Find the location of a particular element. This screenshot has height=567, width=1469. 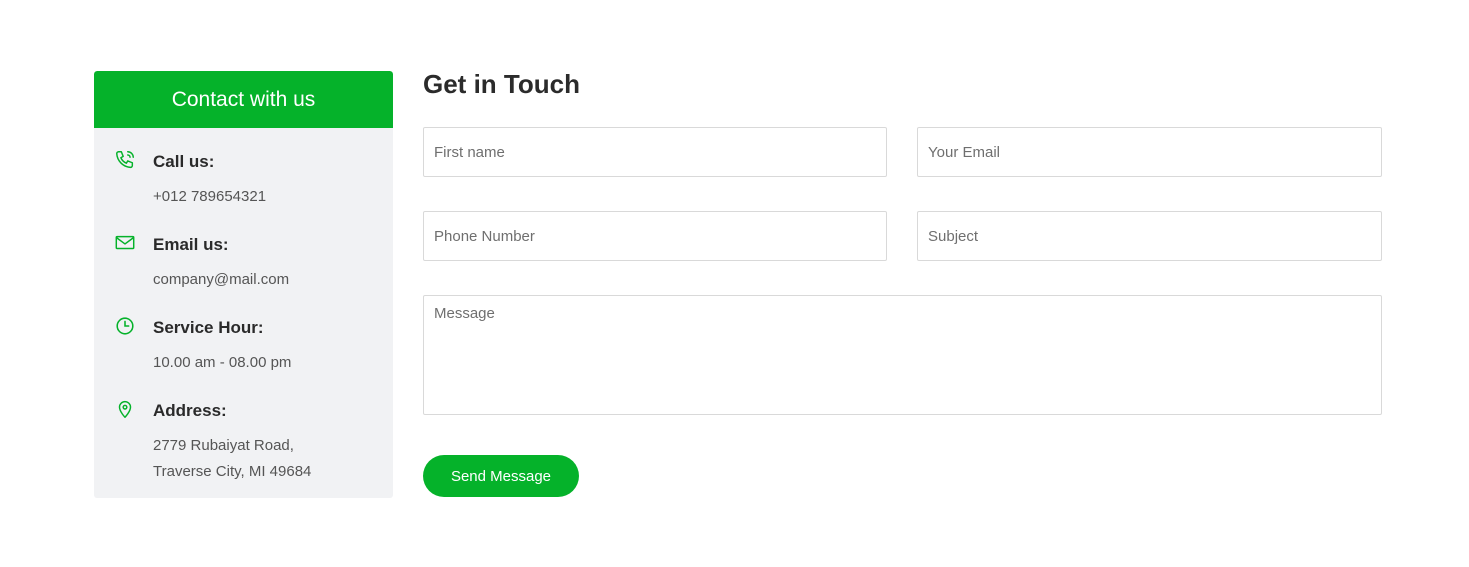

email-value: company@mail.com is located at coordinates (221, 279).